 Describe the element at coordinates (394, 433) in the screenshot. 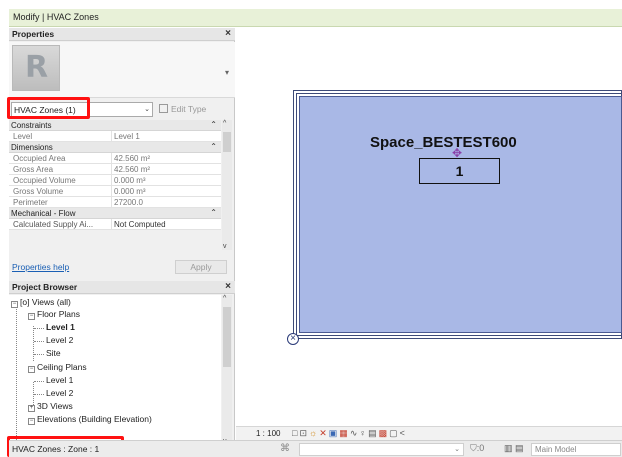

I see `highlight-displacement-icon: ▢` at that location.